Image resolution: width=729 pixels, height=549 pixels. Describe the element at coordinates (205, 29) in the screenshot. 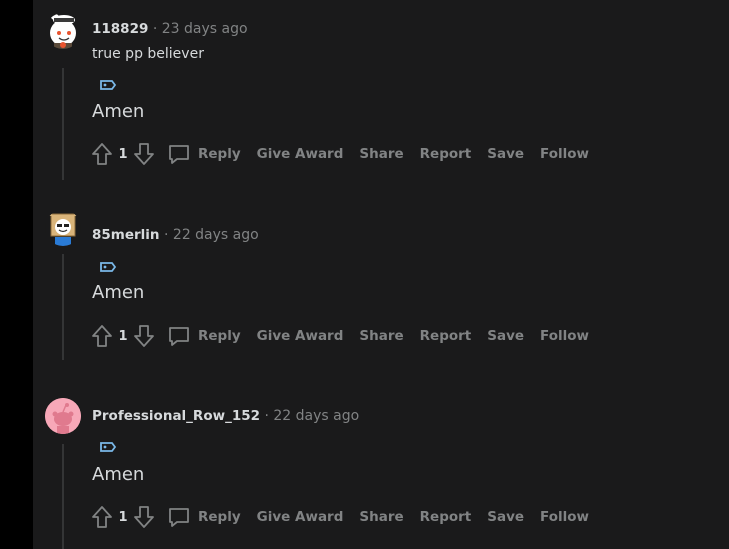

I see `timestamp: 23 days ago` at that location.